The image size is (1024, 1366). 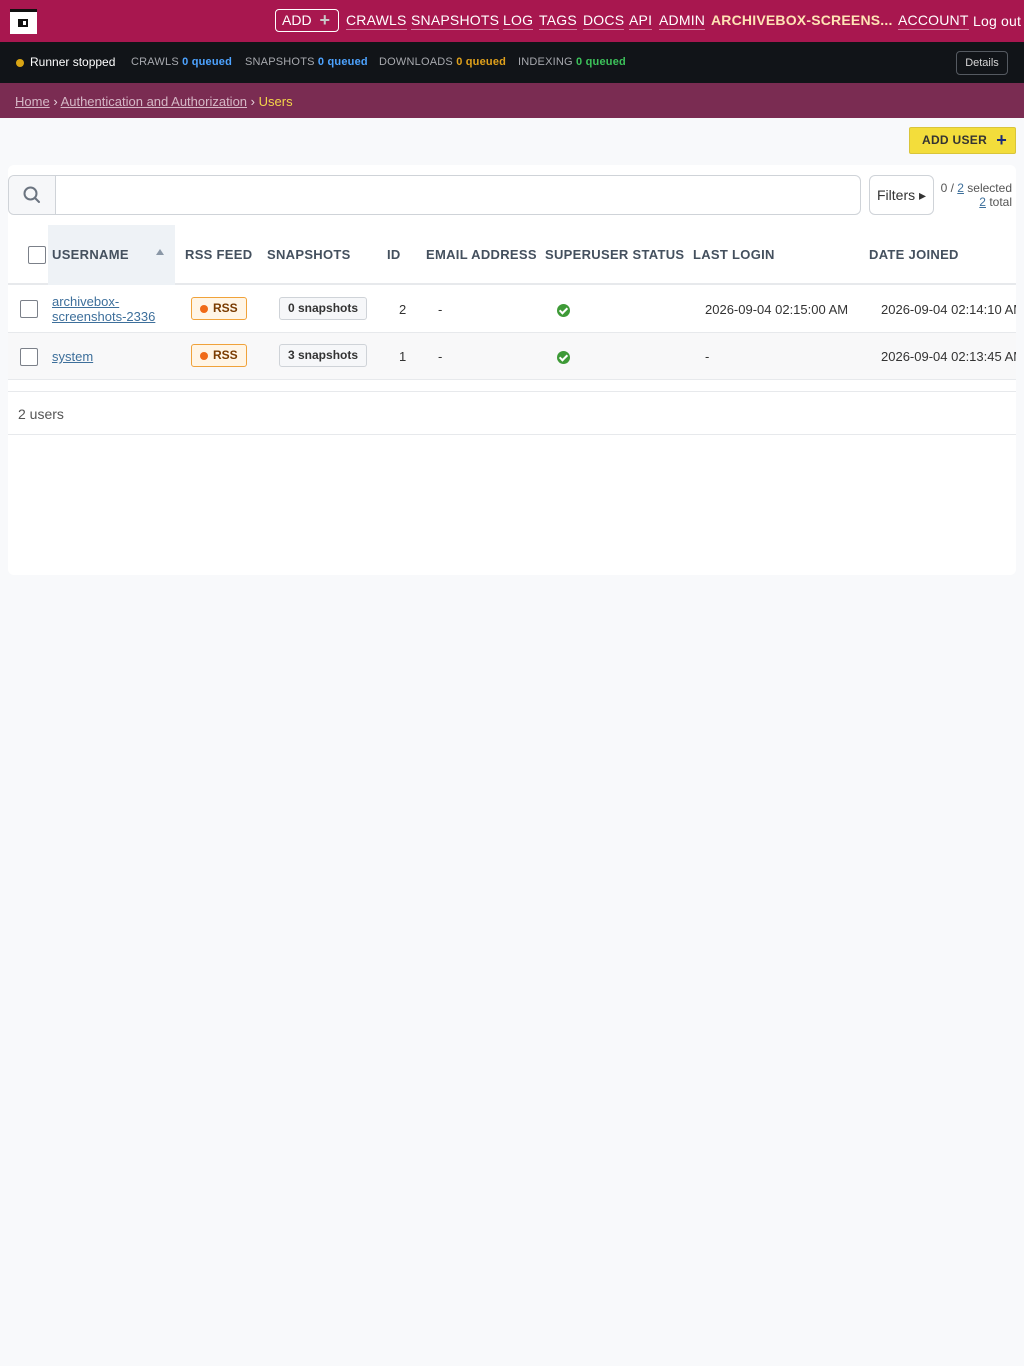 I want to click on downloads-queue-value: 0 queued, so click(x=481, y=62).